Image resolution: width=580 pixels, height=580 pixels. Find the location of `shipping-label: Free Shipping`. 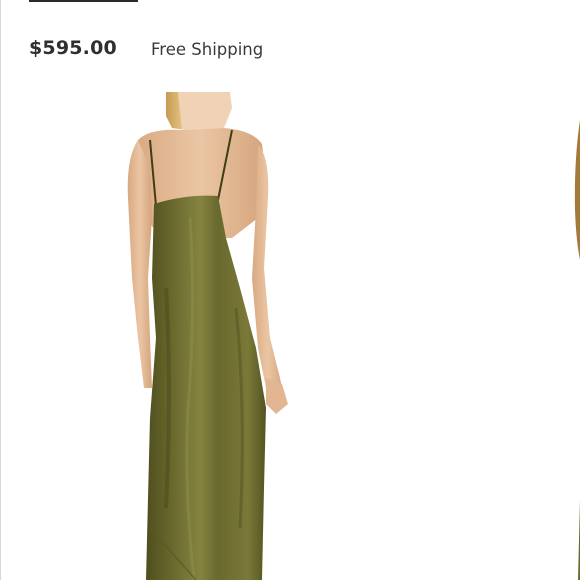

shipping-label: Free Shipping is located at coordinates (207, 49).